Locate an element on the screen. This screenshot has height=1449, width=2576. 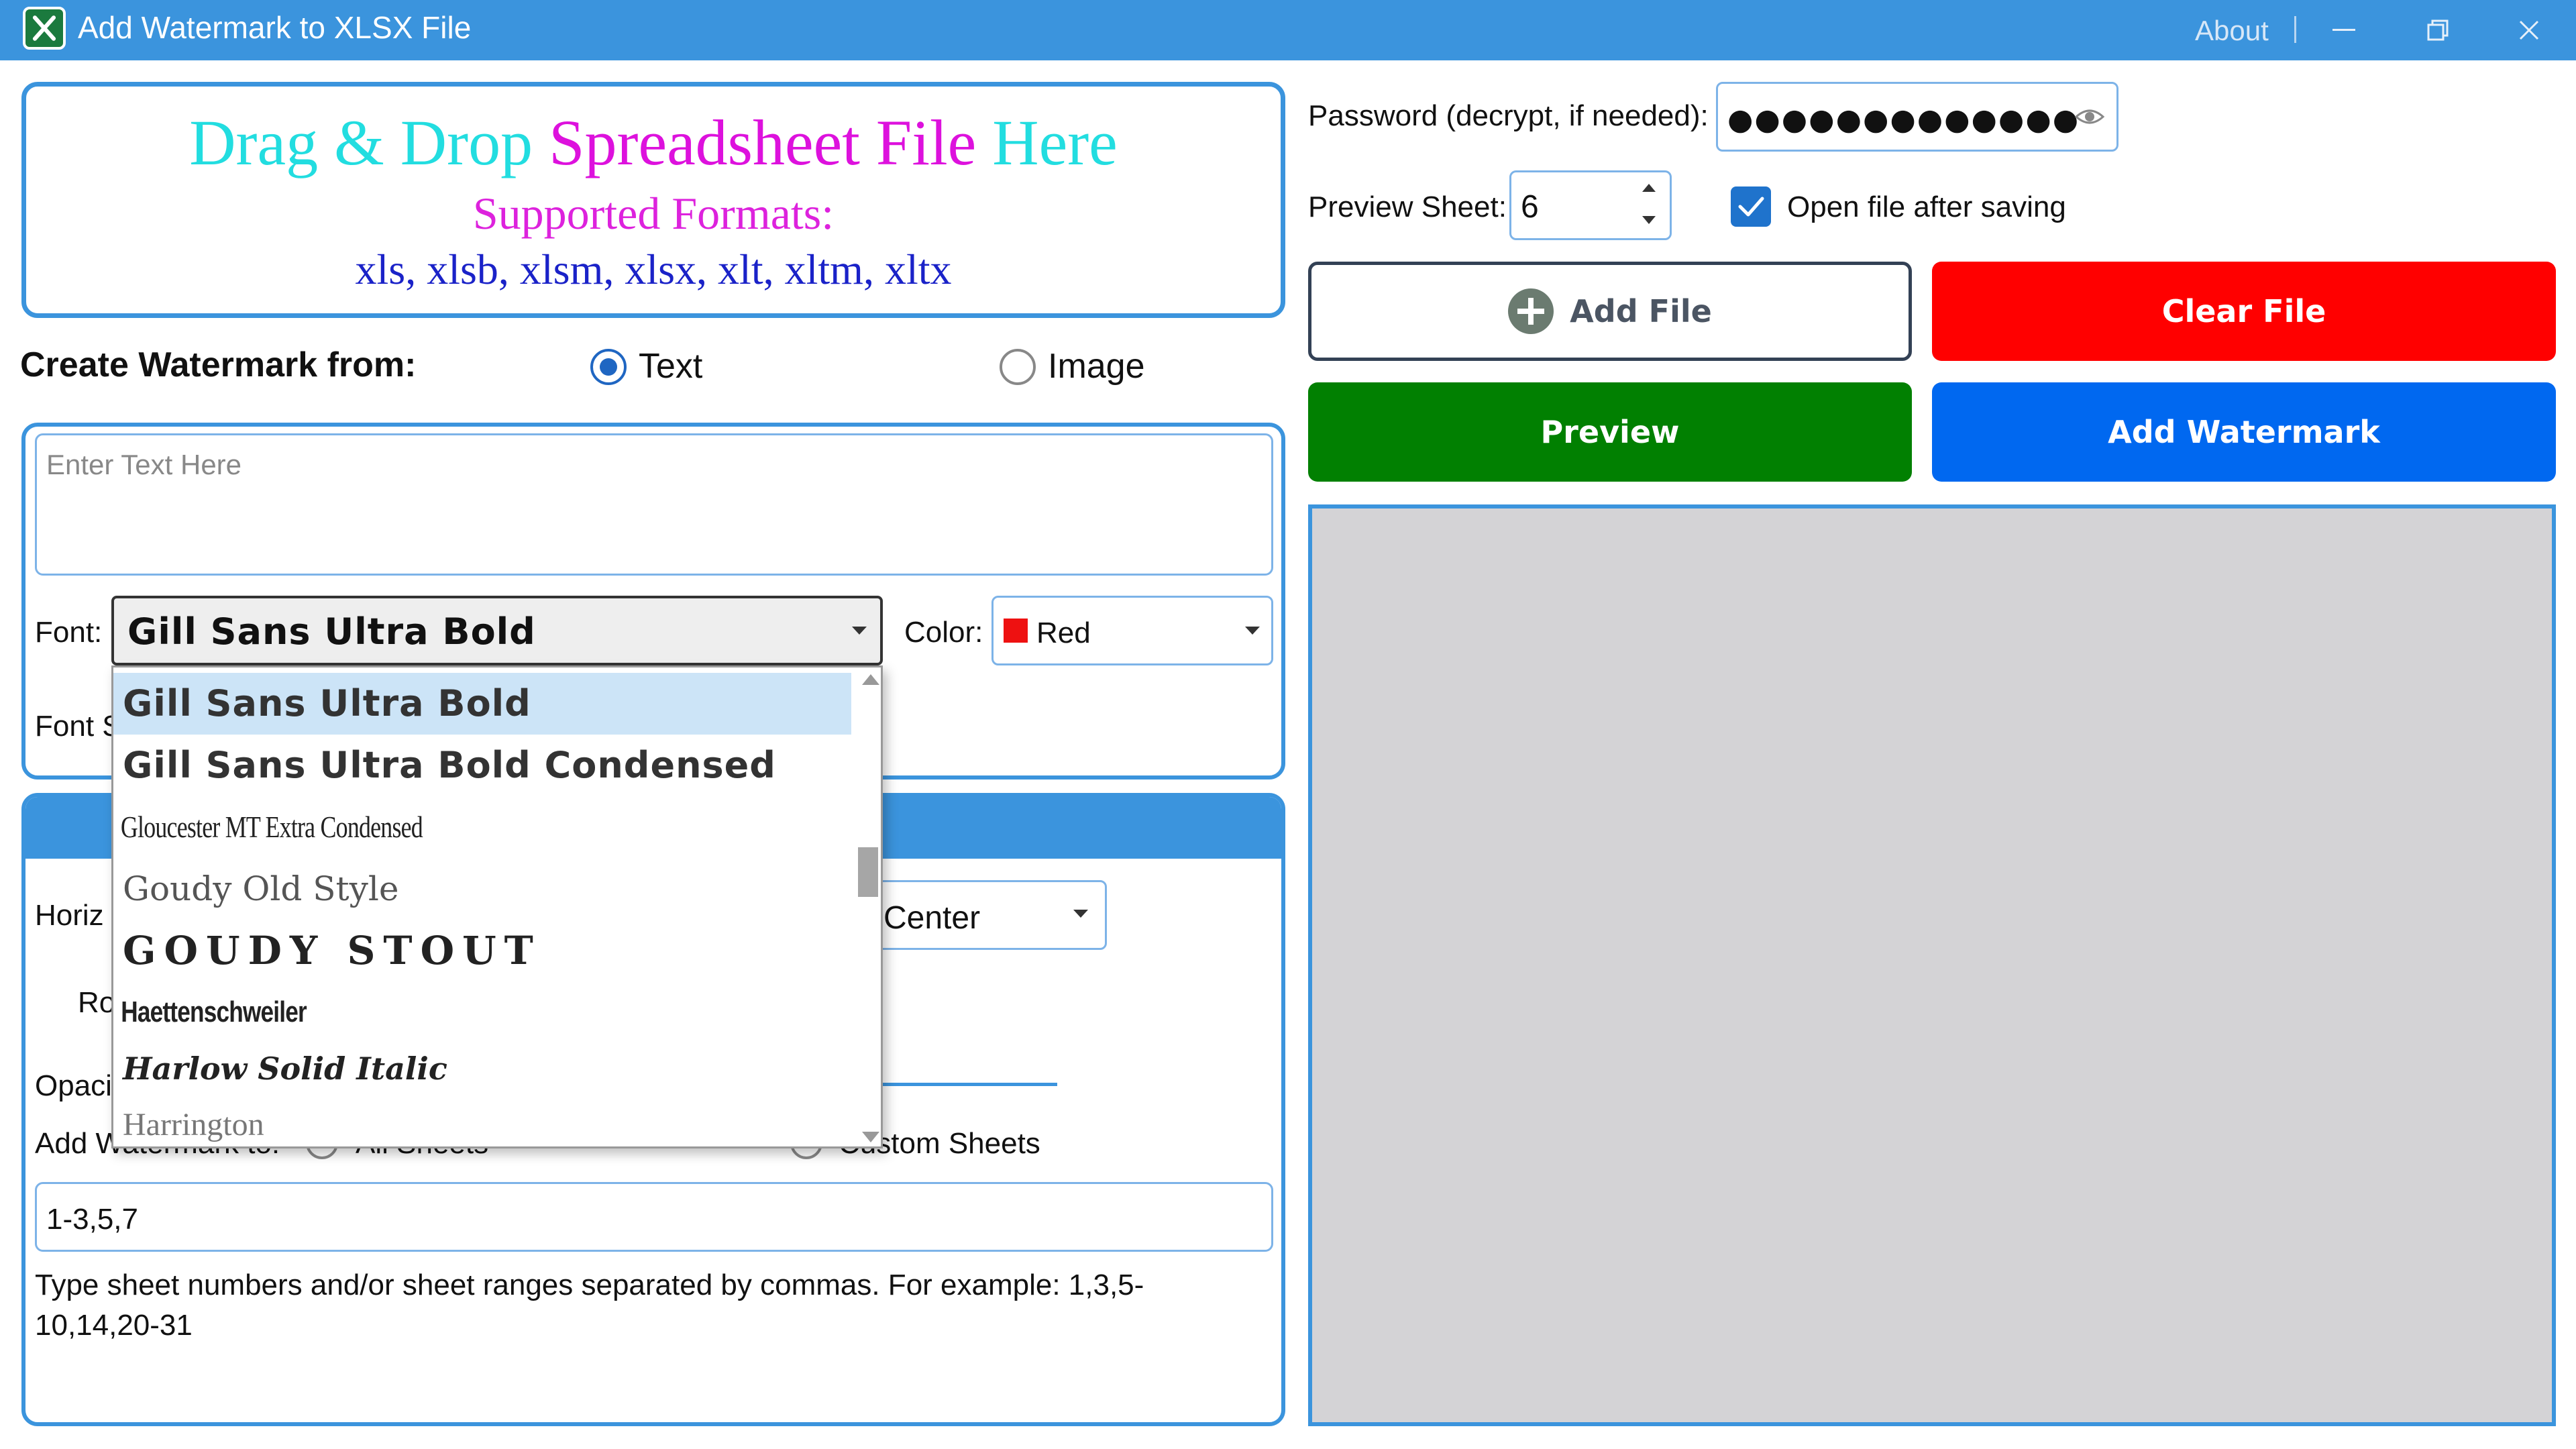
horizontal-alignment-select: Center is located at coordinates (983, 915).